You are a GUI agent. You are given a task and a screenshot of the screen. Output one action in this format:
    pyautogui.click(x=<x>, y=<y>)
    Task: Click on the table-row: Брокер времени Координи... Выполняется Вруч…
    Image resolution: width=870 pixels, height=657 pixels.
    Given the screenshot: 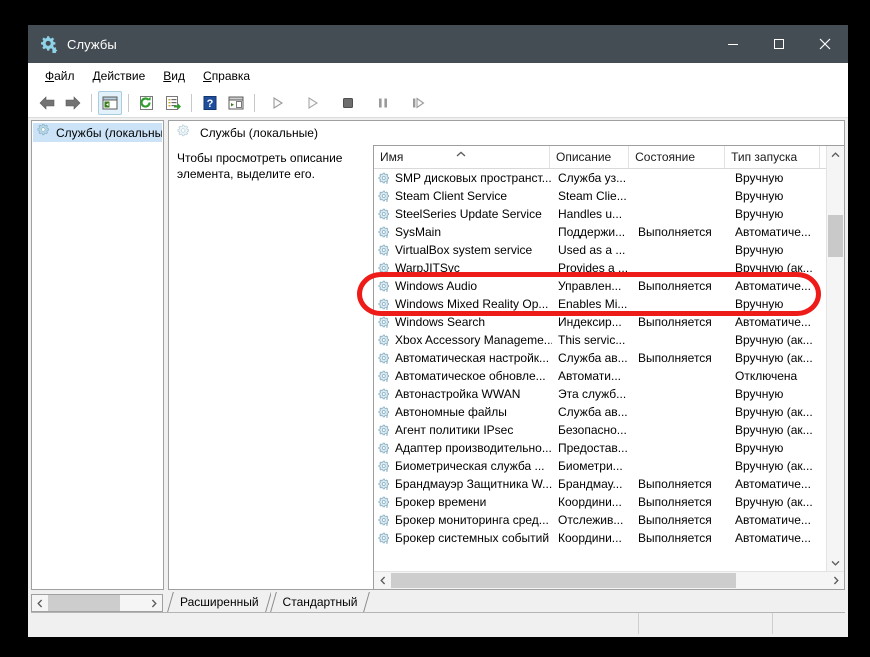 What is the action you would take?
    pyautogui.click(x=600, y=502)
    